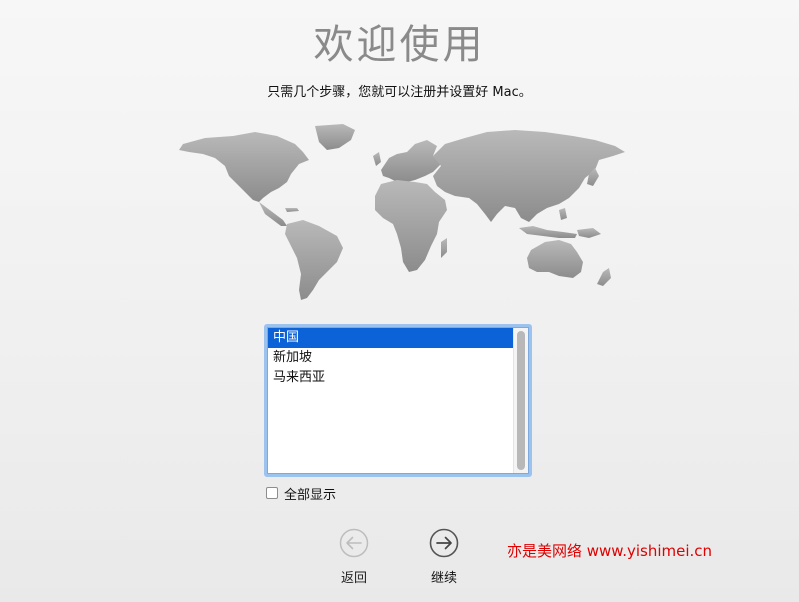 The height and width of the screenshot is (602, 799). What do you see at coordinates (610, 551) in the screenshot?
I see `watermark-text: 亦是美网络 www.yishimei.cn` at bounding box center [610, 551].